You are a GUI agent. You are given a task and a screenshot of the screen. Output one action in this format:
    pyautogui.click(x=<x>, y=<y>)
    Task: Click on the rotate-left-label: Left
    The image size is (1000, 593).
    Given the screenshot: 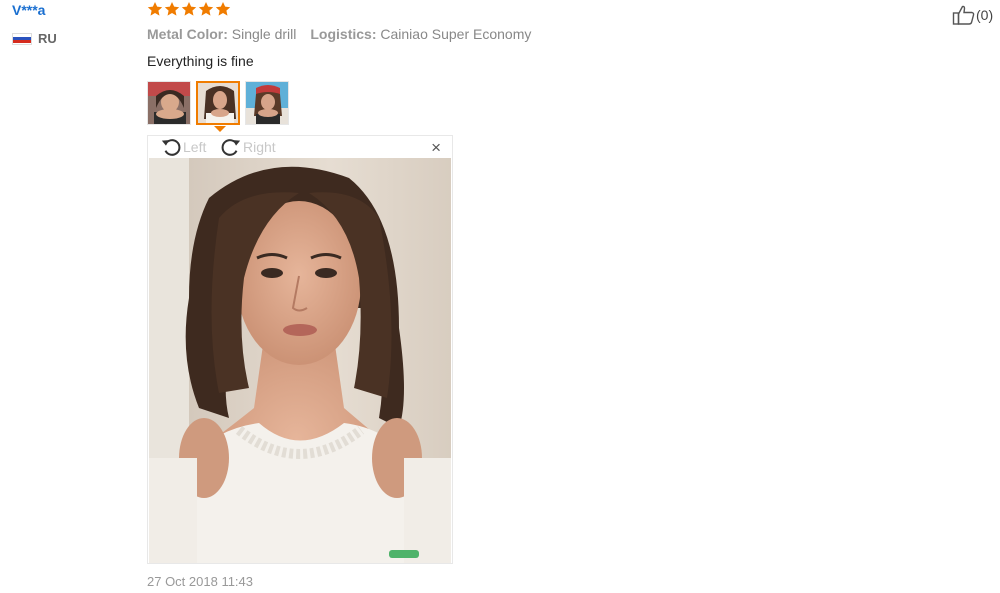 What is the action you would take?
    pyautogui.click(x=195, y=147)
    